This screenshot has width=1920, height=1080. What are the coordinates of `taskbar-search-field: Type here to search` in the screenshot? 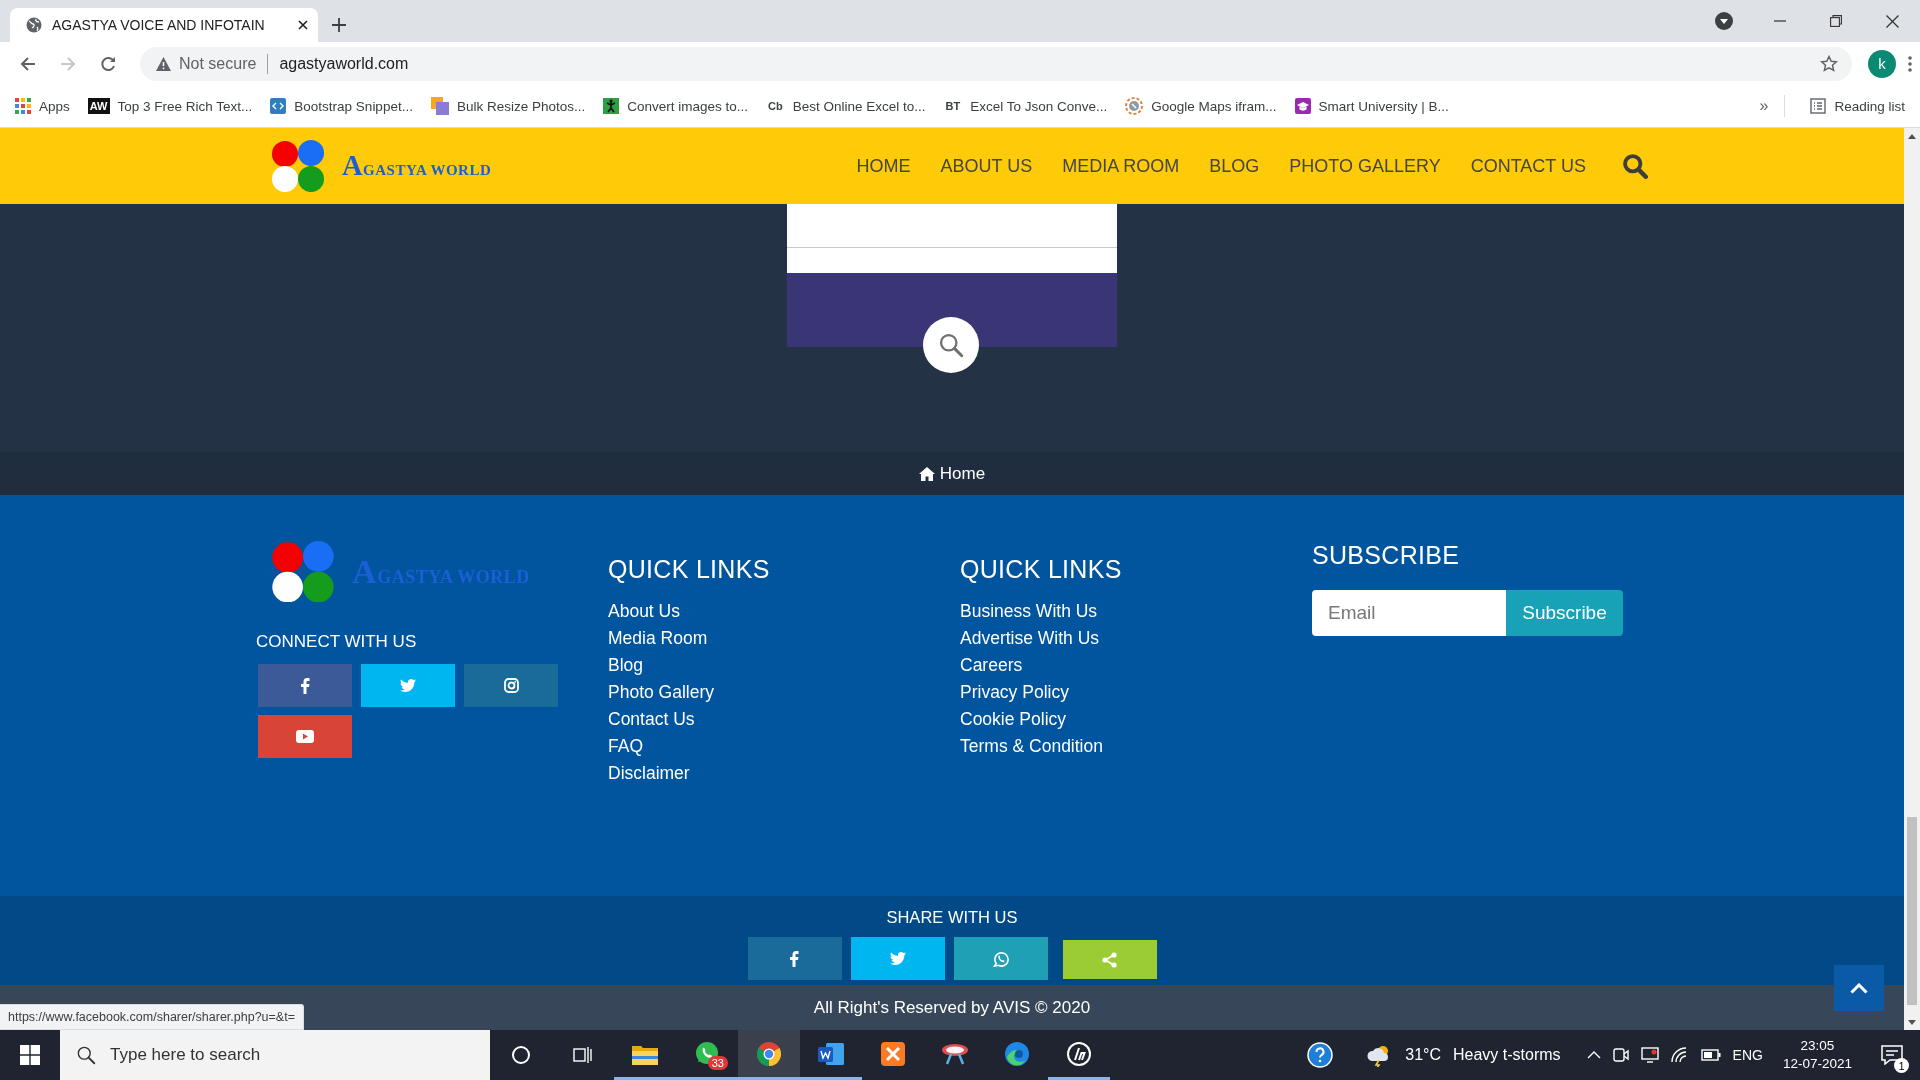 It's located at (275, 1055).